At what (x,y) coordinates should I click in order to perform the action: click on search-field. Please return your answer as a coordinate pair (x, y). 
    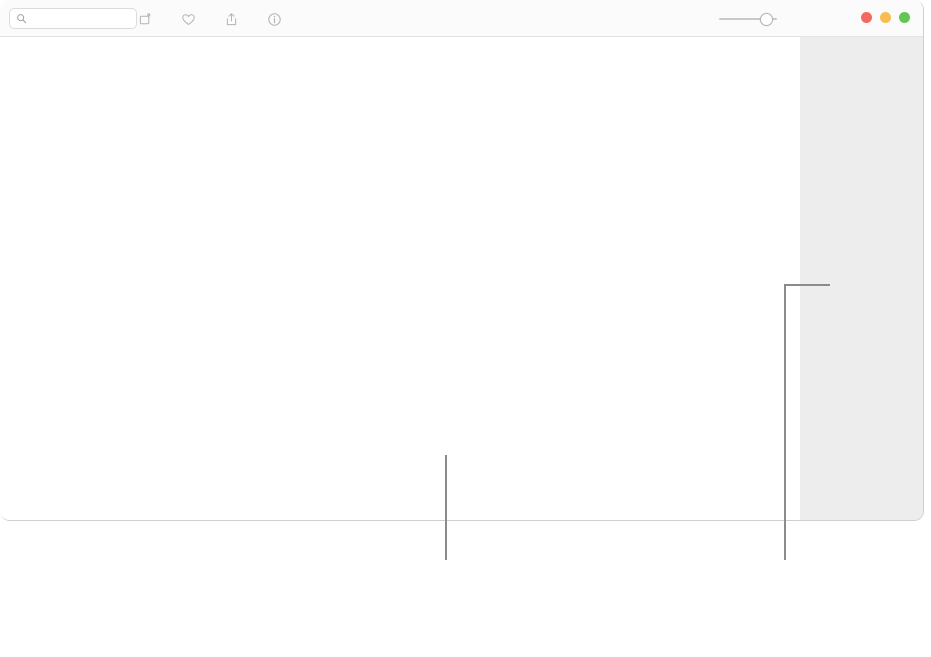
    Looking at the image, I should click on (73, 18).